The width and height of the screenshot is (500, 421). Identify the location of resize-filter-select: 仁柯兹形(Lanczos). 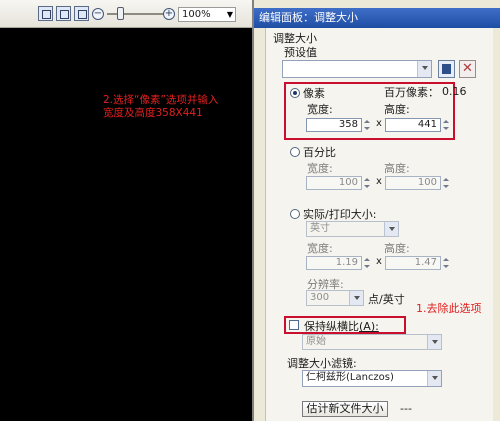
(372, 378).